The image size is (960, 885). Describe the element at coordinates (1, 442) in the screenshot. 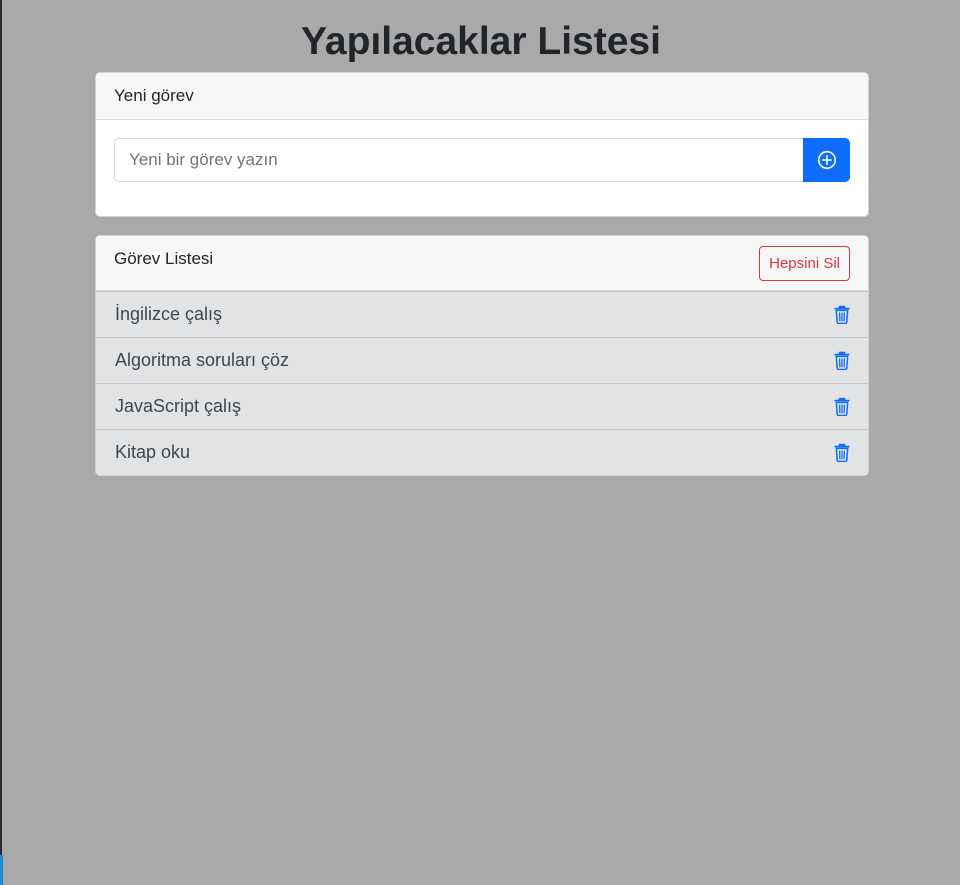

I see `window-left-edge` at that location.